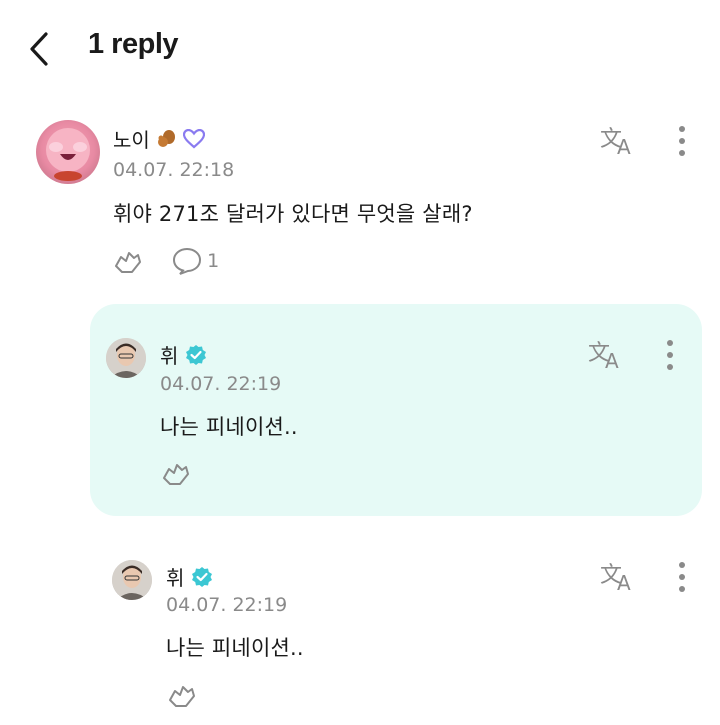  Describe the element at coordinates (166, 139) in the screenshot. I see `squirrel-emoji-icon` at that location.